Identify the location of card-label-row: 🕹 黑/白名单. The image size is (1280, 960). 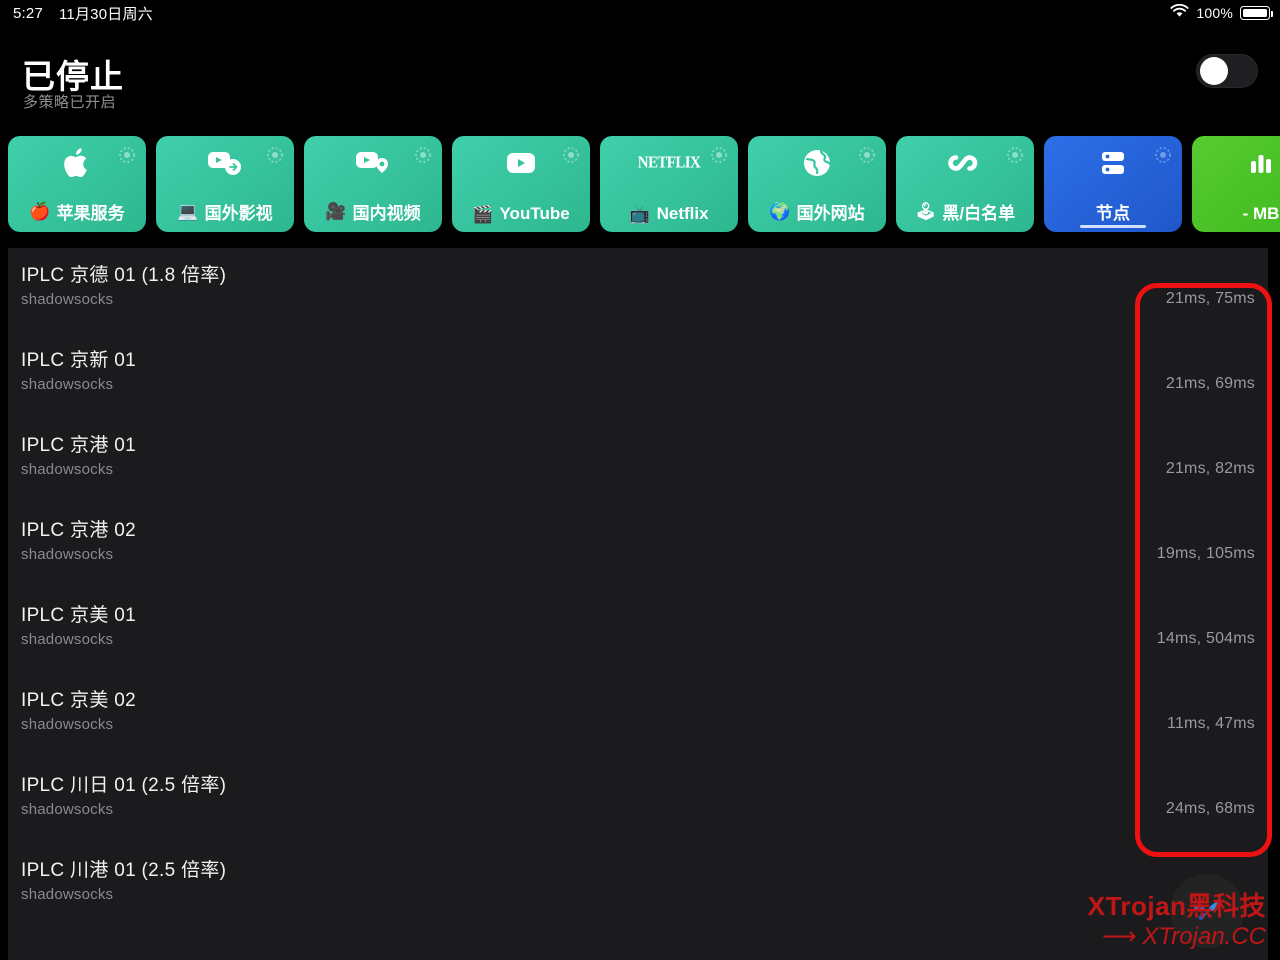
(965, 211).